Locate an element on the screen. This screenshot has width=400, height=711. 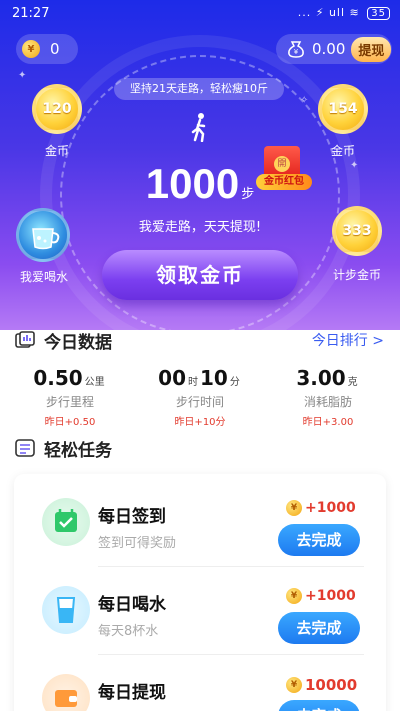
red-packet-tag: 金币红包 is located at coordinates (284, 182).